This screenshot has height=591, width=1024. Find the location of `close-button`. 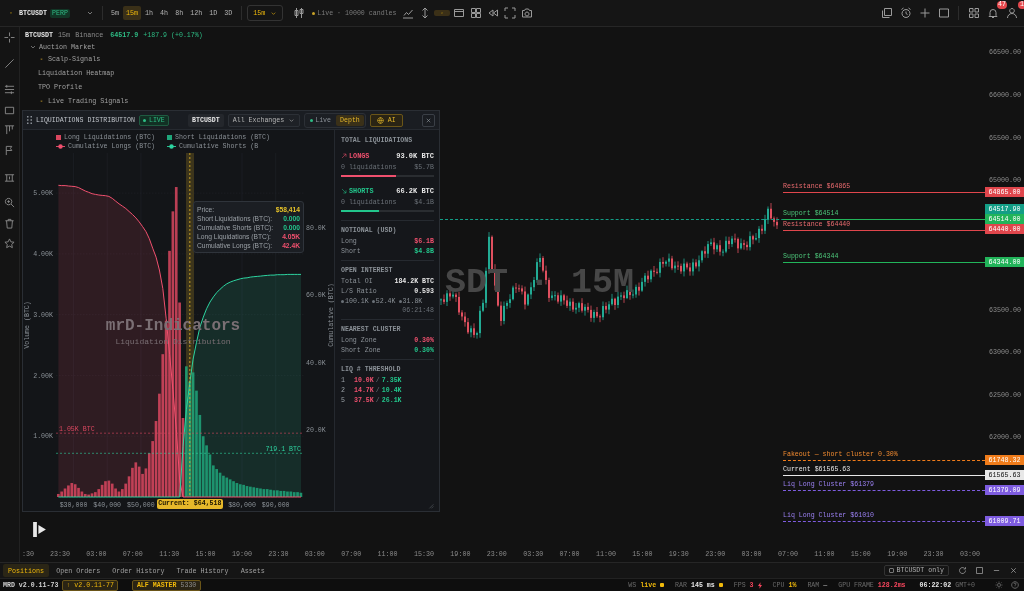

close-button is located at coordinates (428, 120).